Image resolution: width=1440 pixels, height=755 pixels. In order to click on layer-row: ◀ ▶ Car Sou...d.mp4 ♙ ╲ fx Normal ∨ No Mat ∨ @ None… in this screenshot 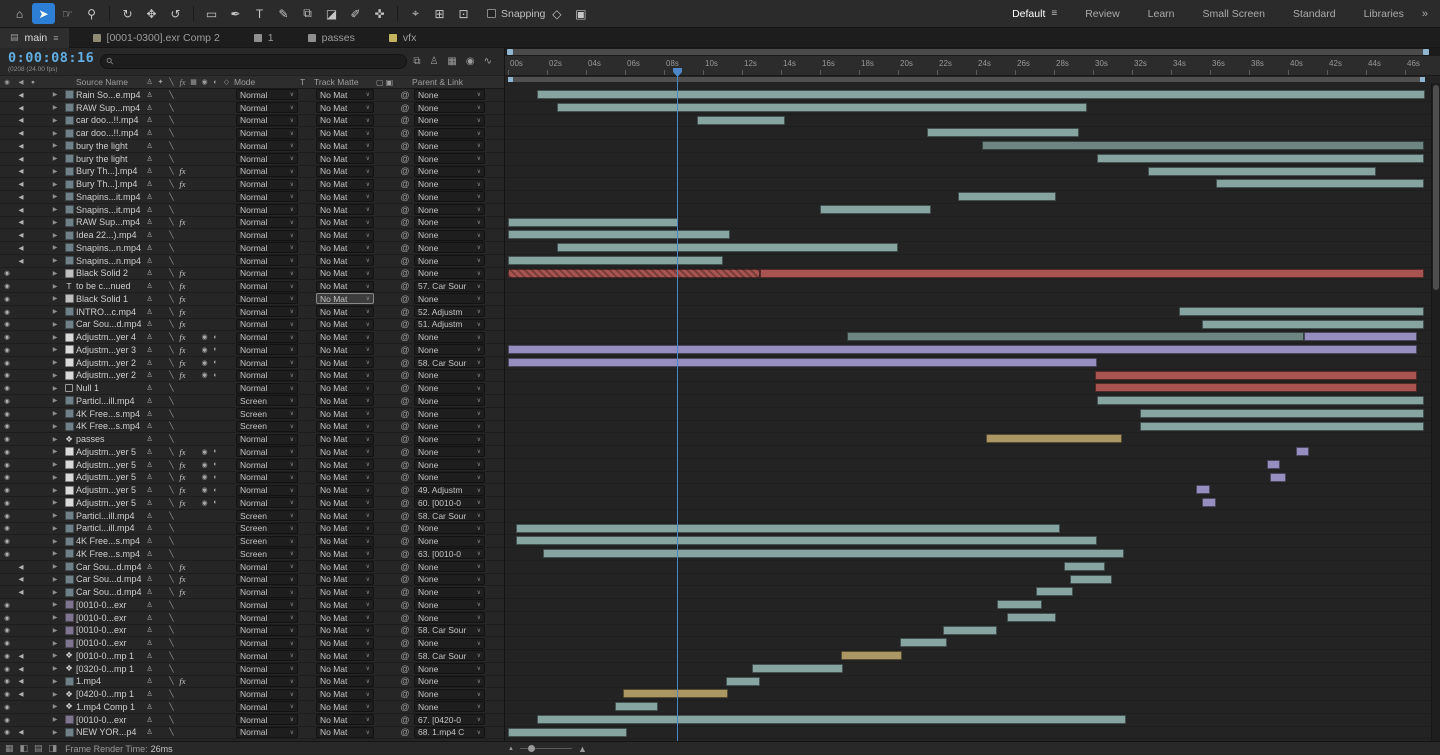, I will do `click(252, 592)`.